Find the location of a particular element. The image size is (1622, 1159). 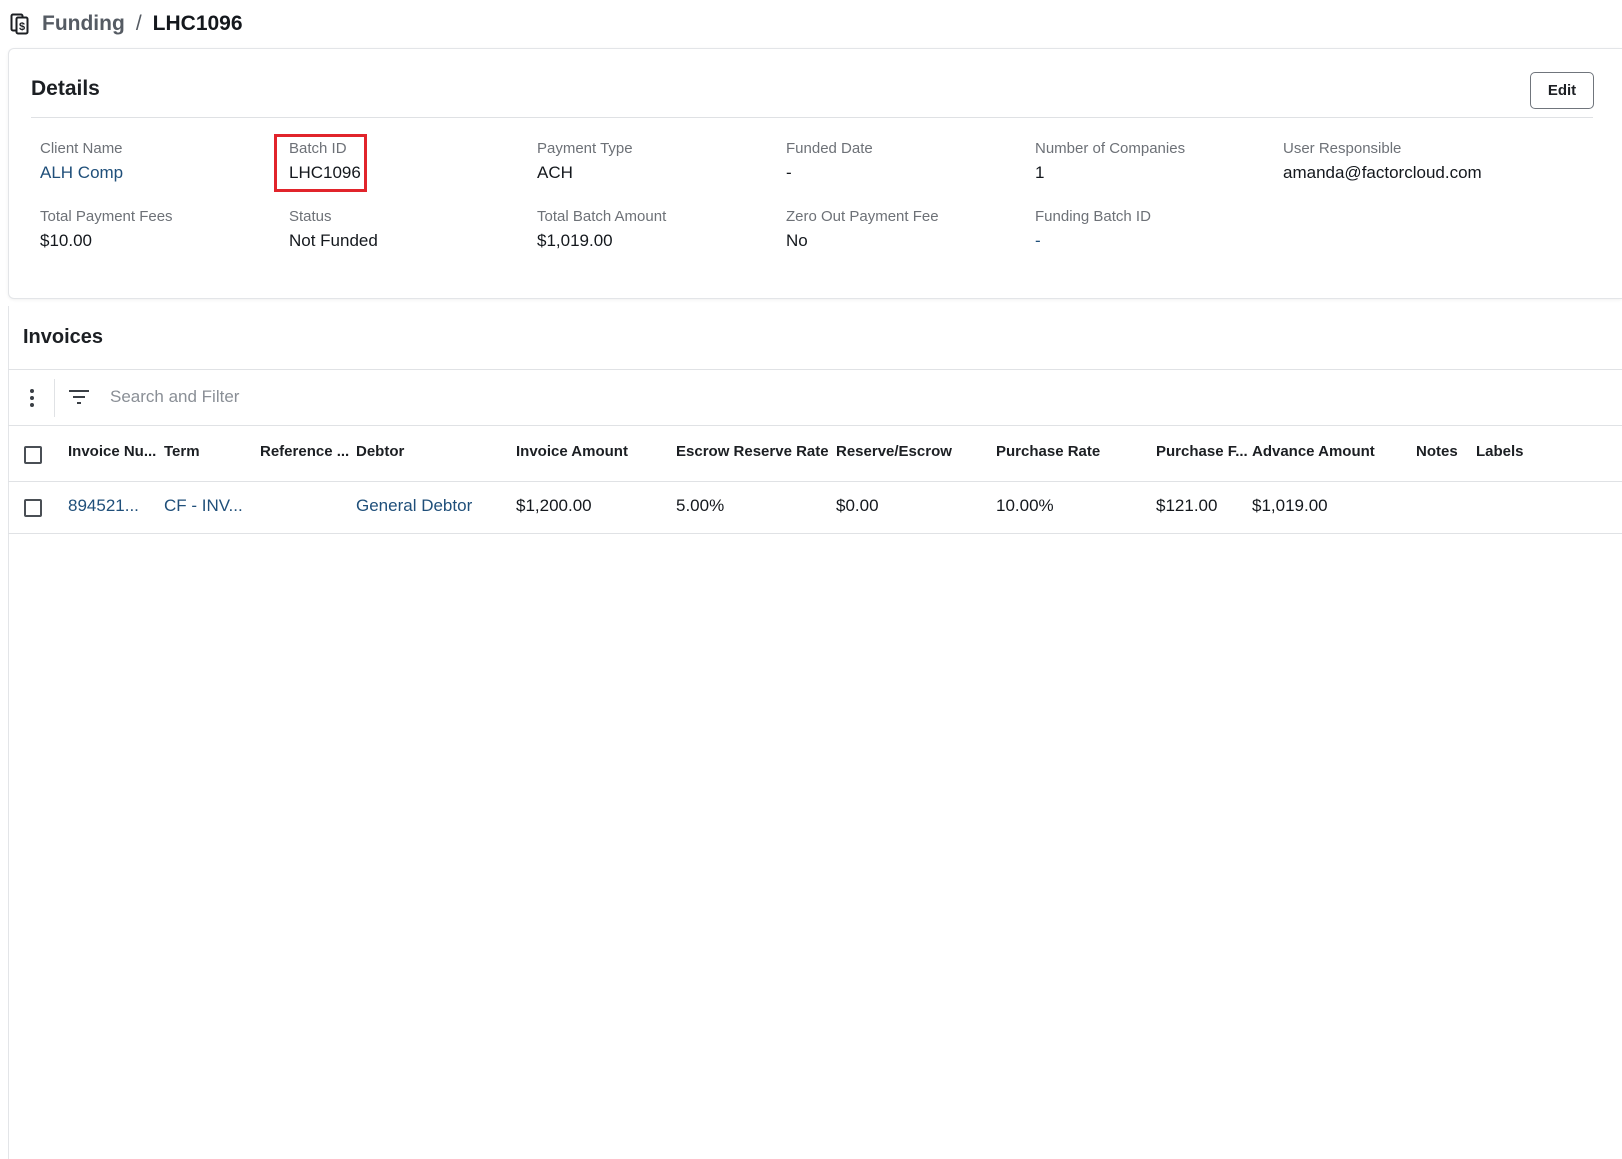

row-checkbox is located at coordinates (33, 508).